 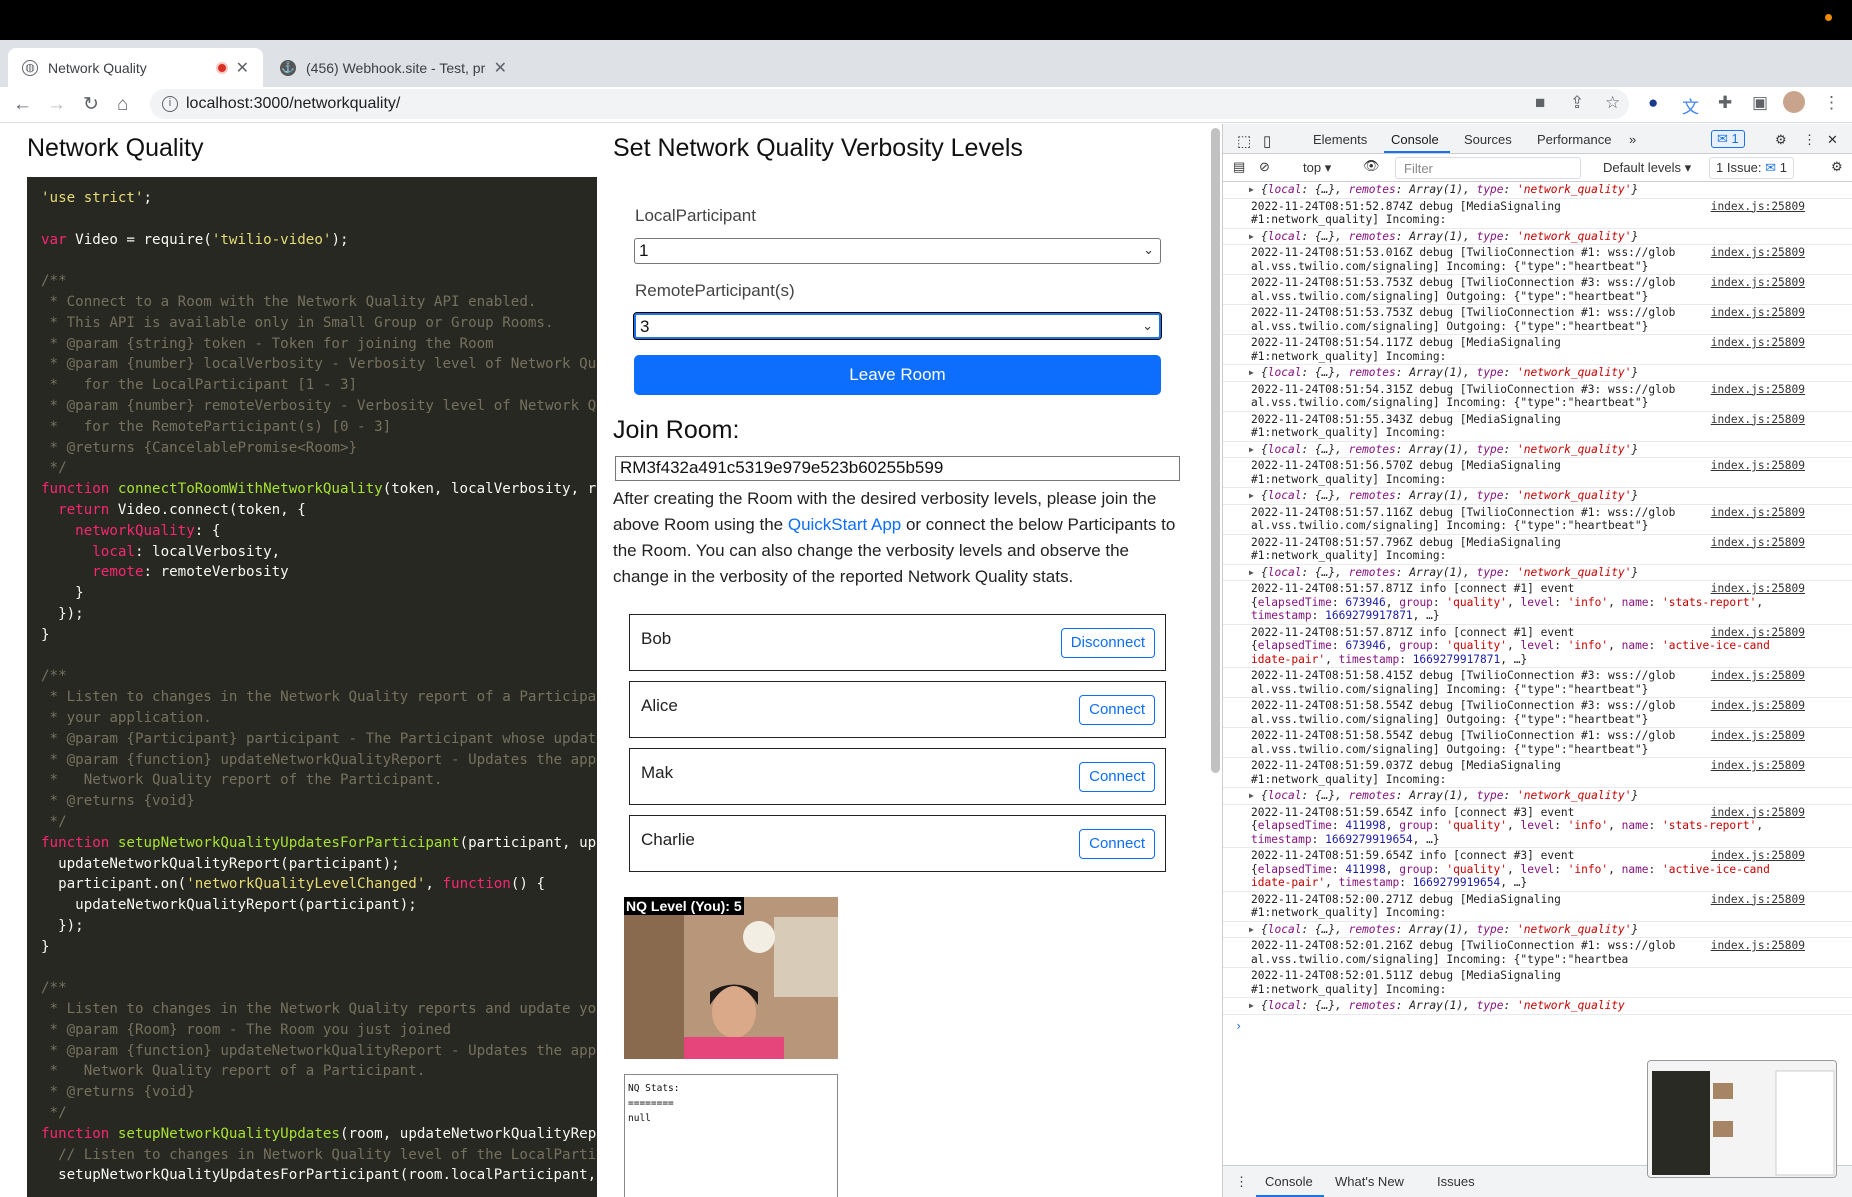 I want to click on camera-icon: ■, so click(x=1540, y=103).